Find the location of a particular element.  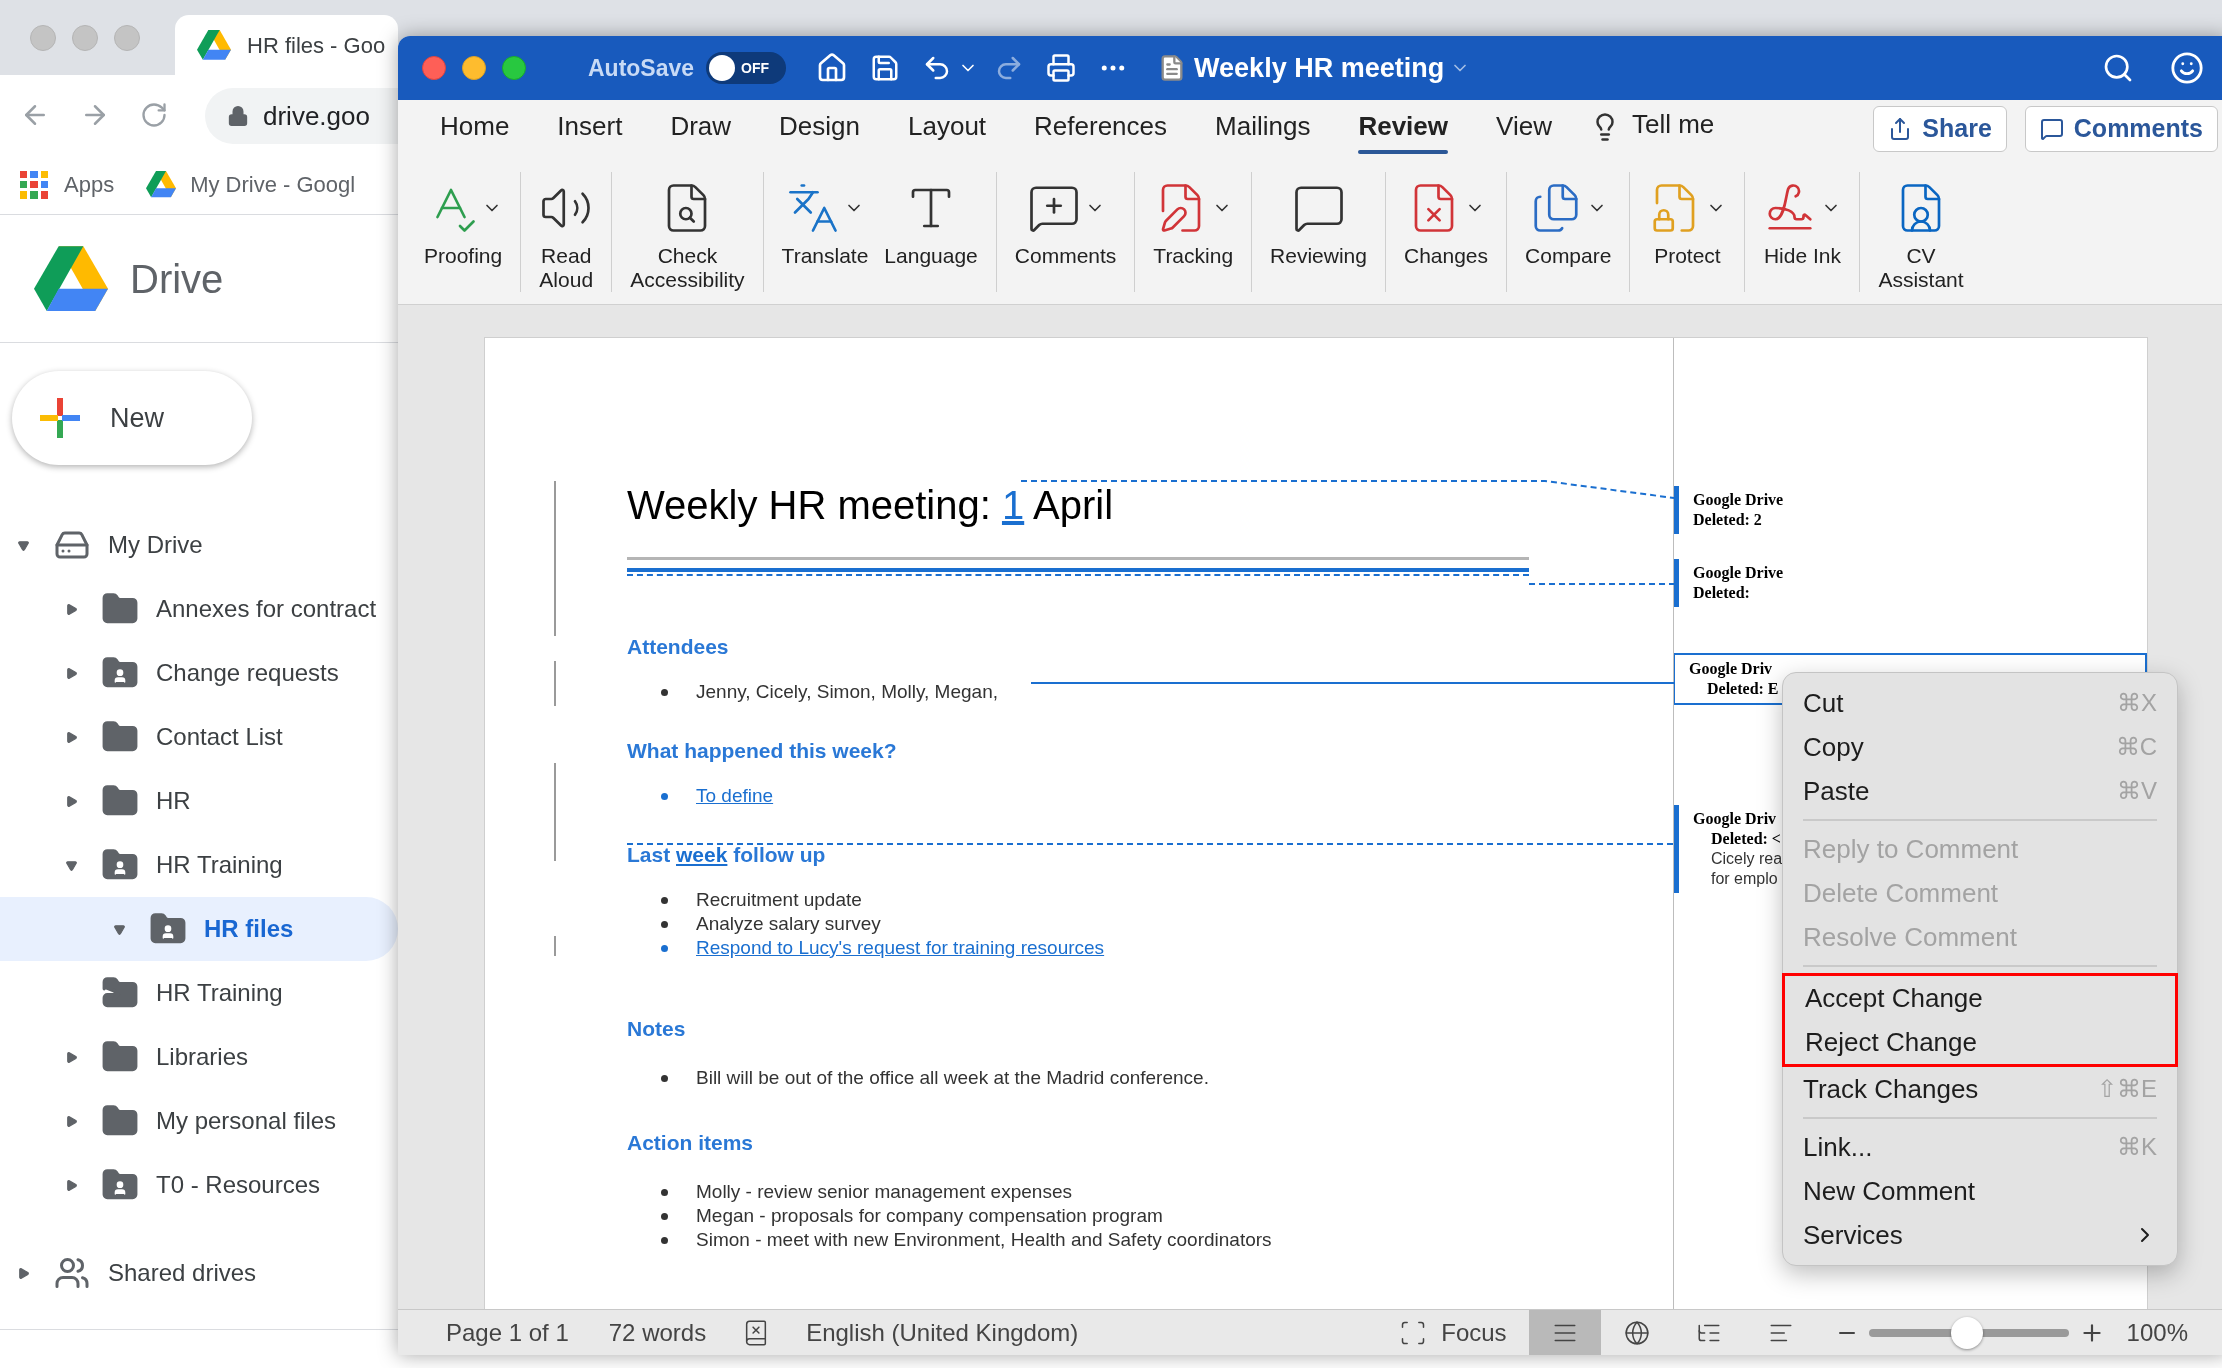

tree-item-label: HR files is located at coordinates (249, 929).